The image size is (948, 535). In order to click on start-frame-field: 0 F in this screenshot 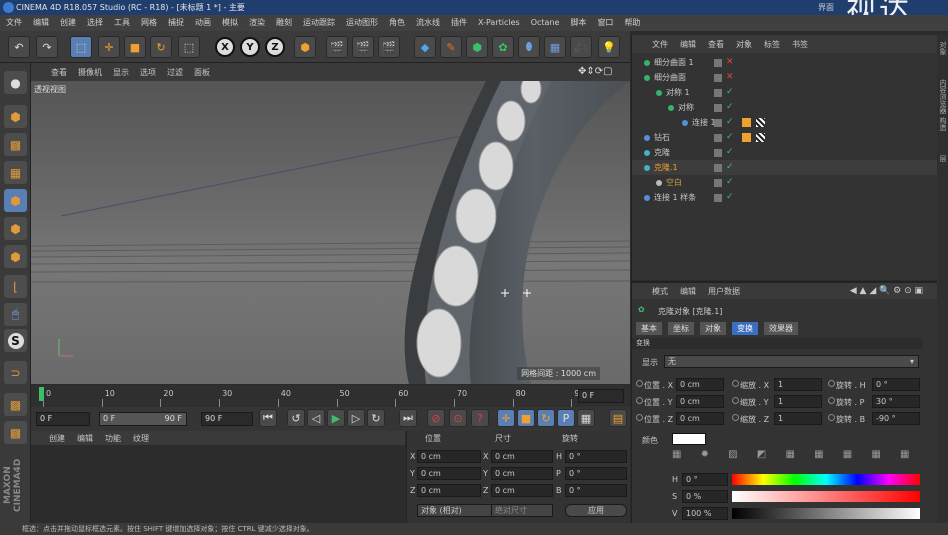, I will do `click(63, 419)`.